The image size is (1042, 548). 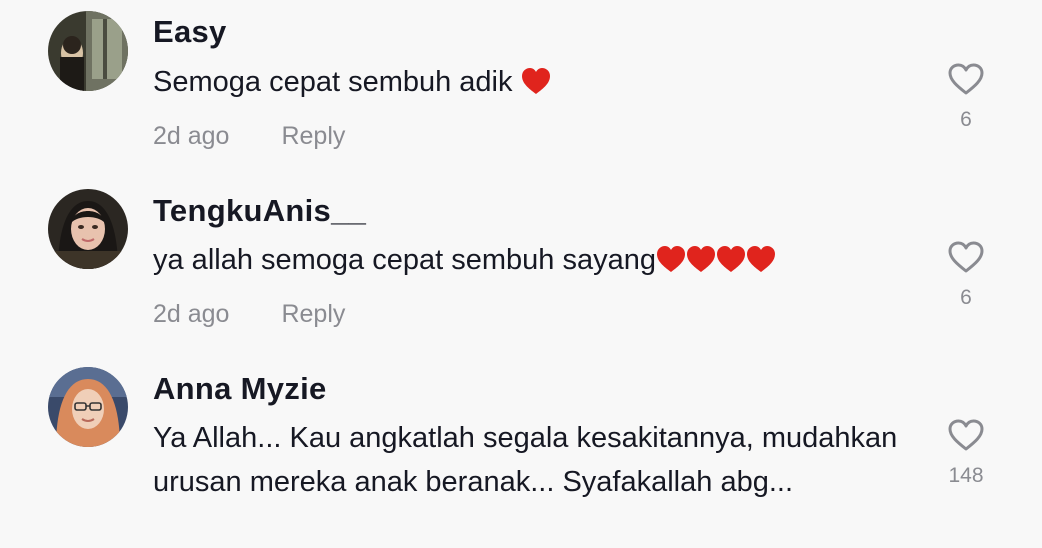 I want to click on username: Anna Myzie, so click(x=240, y=389).